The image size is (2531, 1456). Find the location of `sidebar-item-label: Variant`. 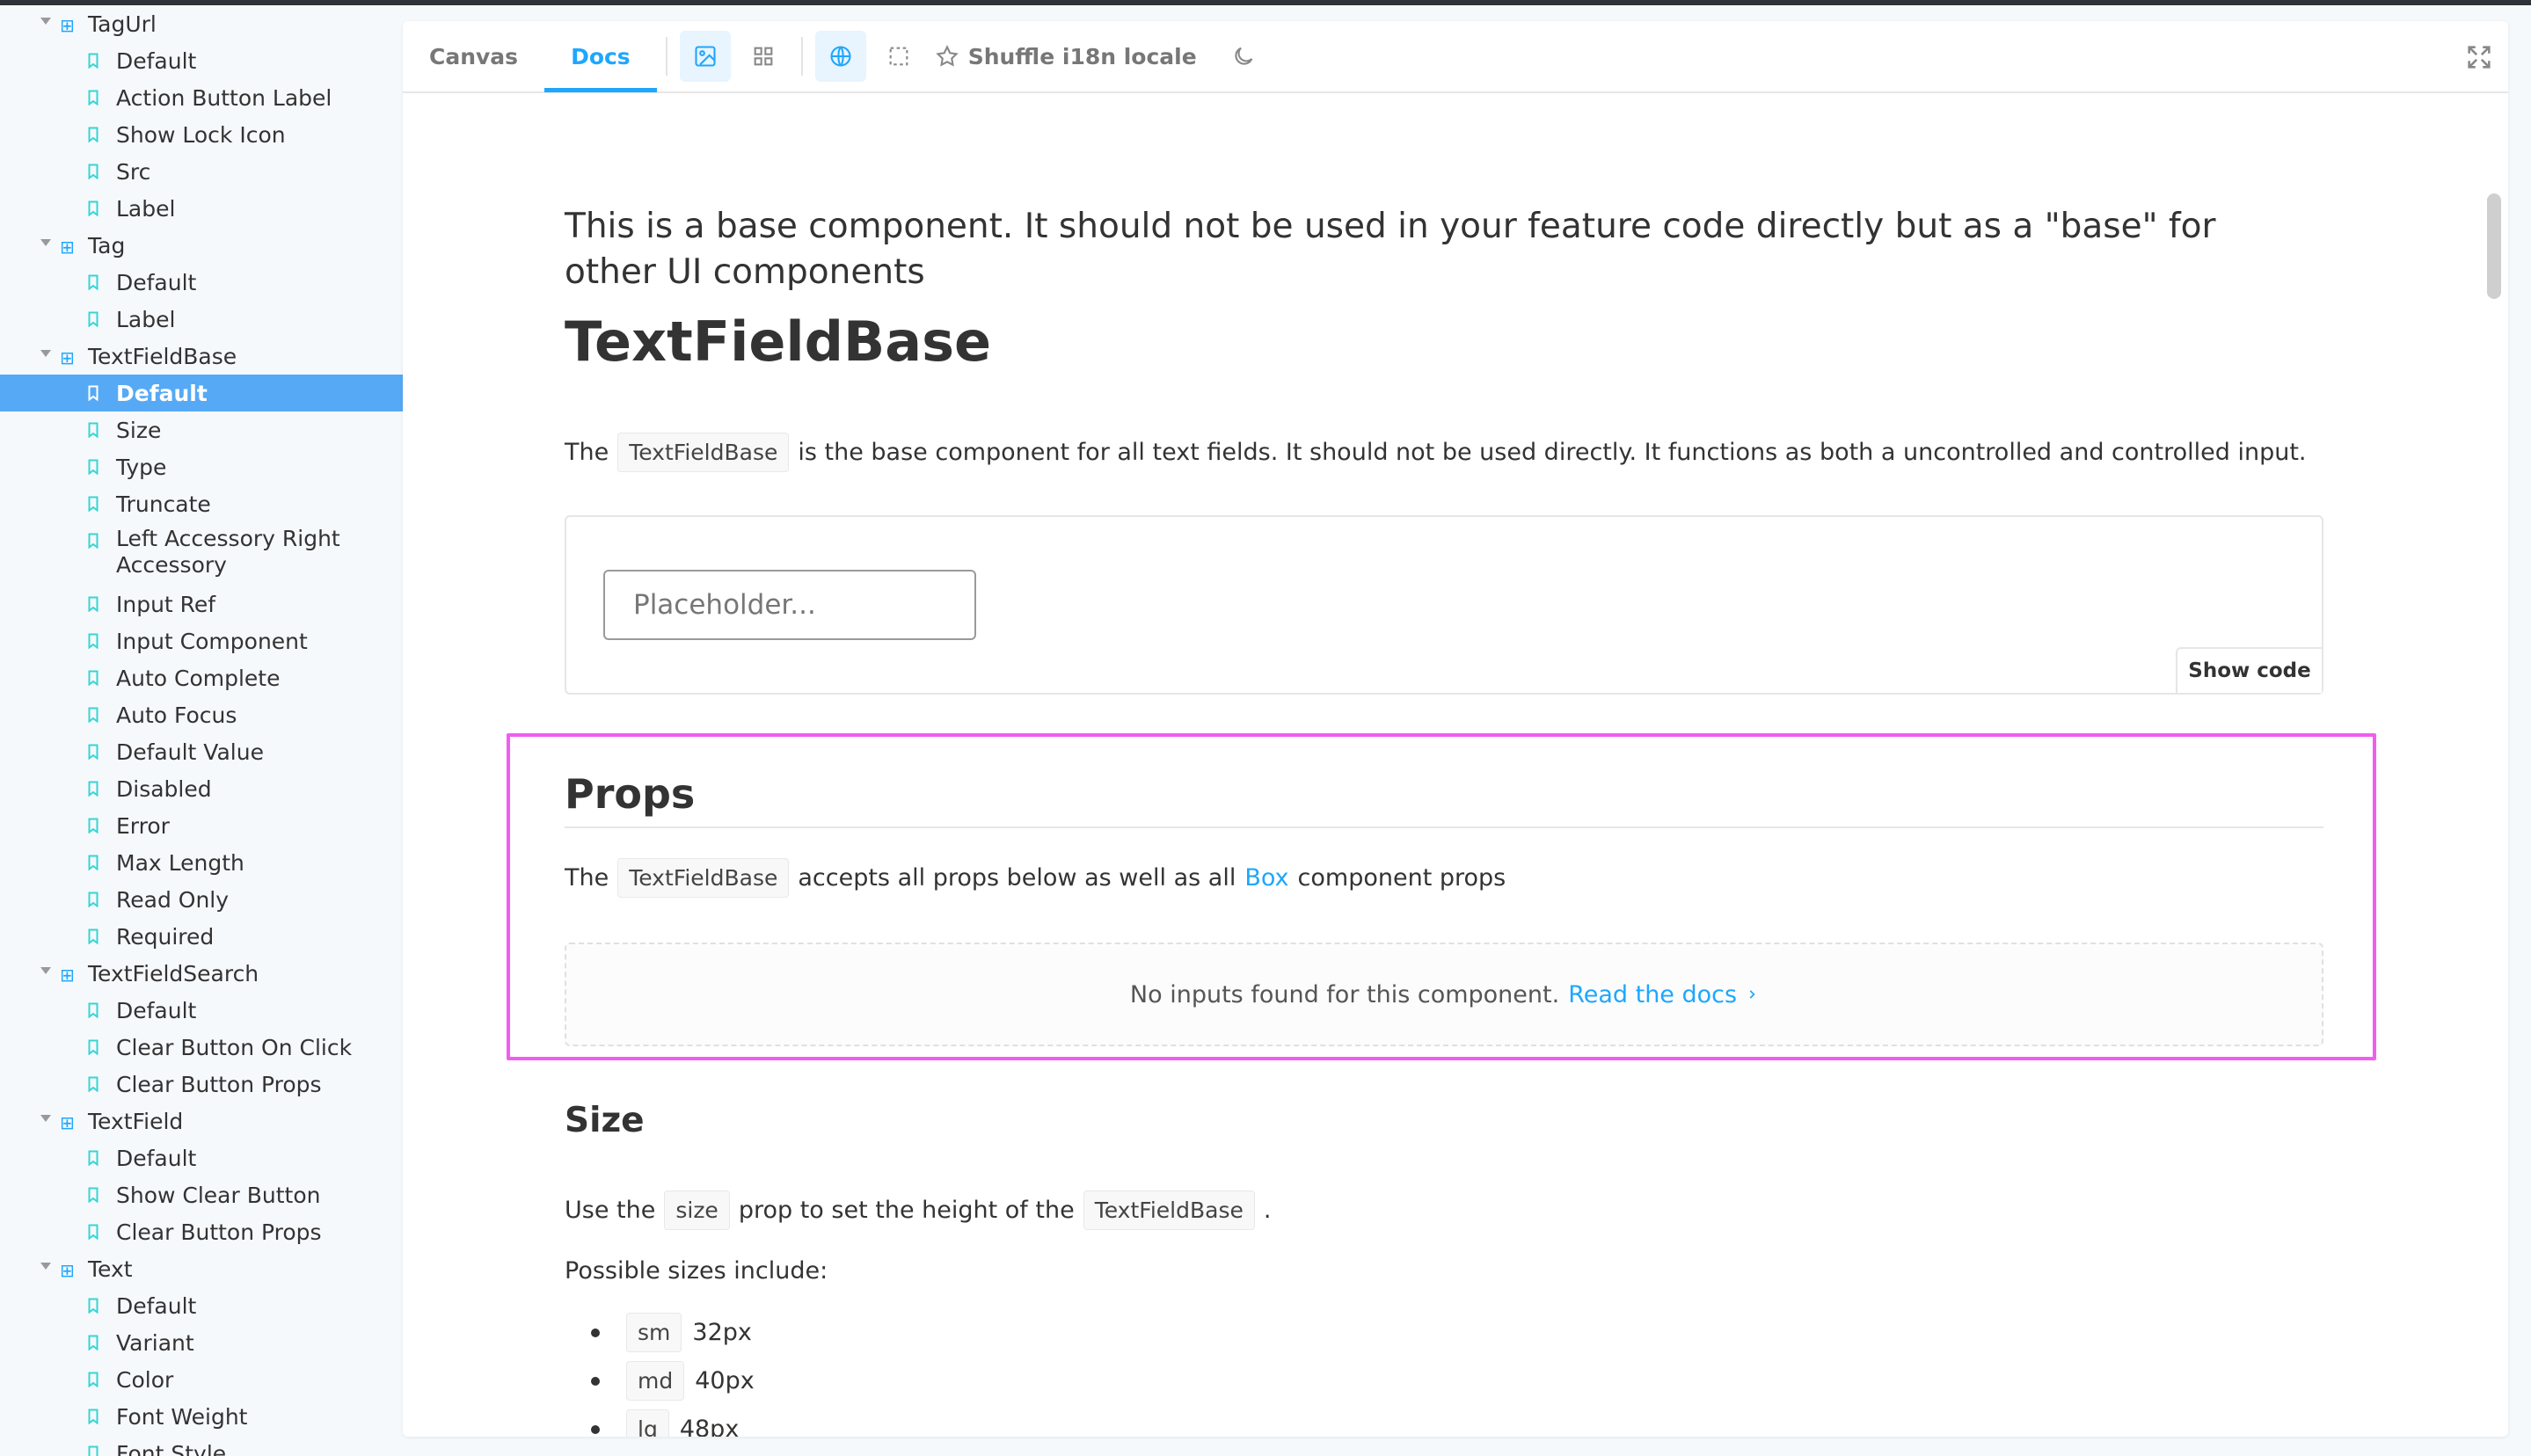

sidebar-item-label: Variant is located at coordinates (155, 1342).